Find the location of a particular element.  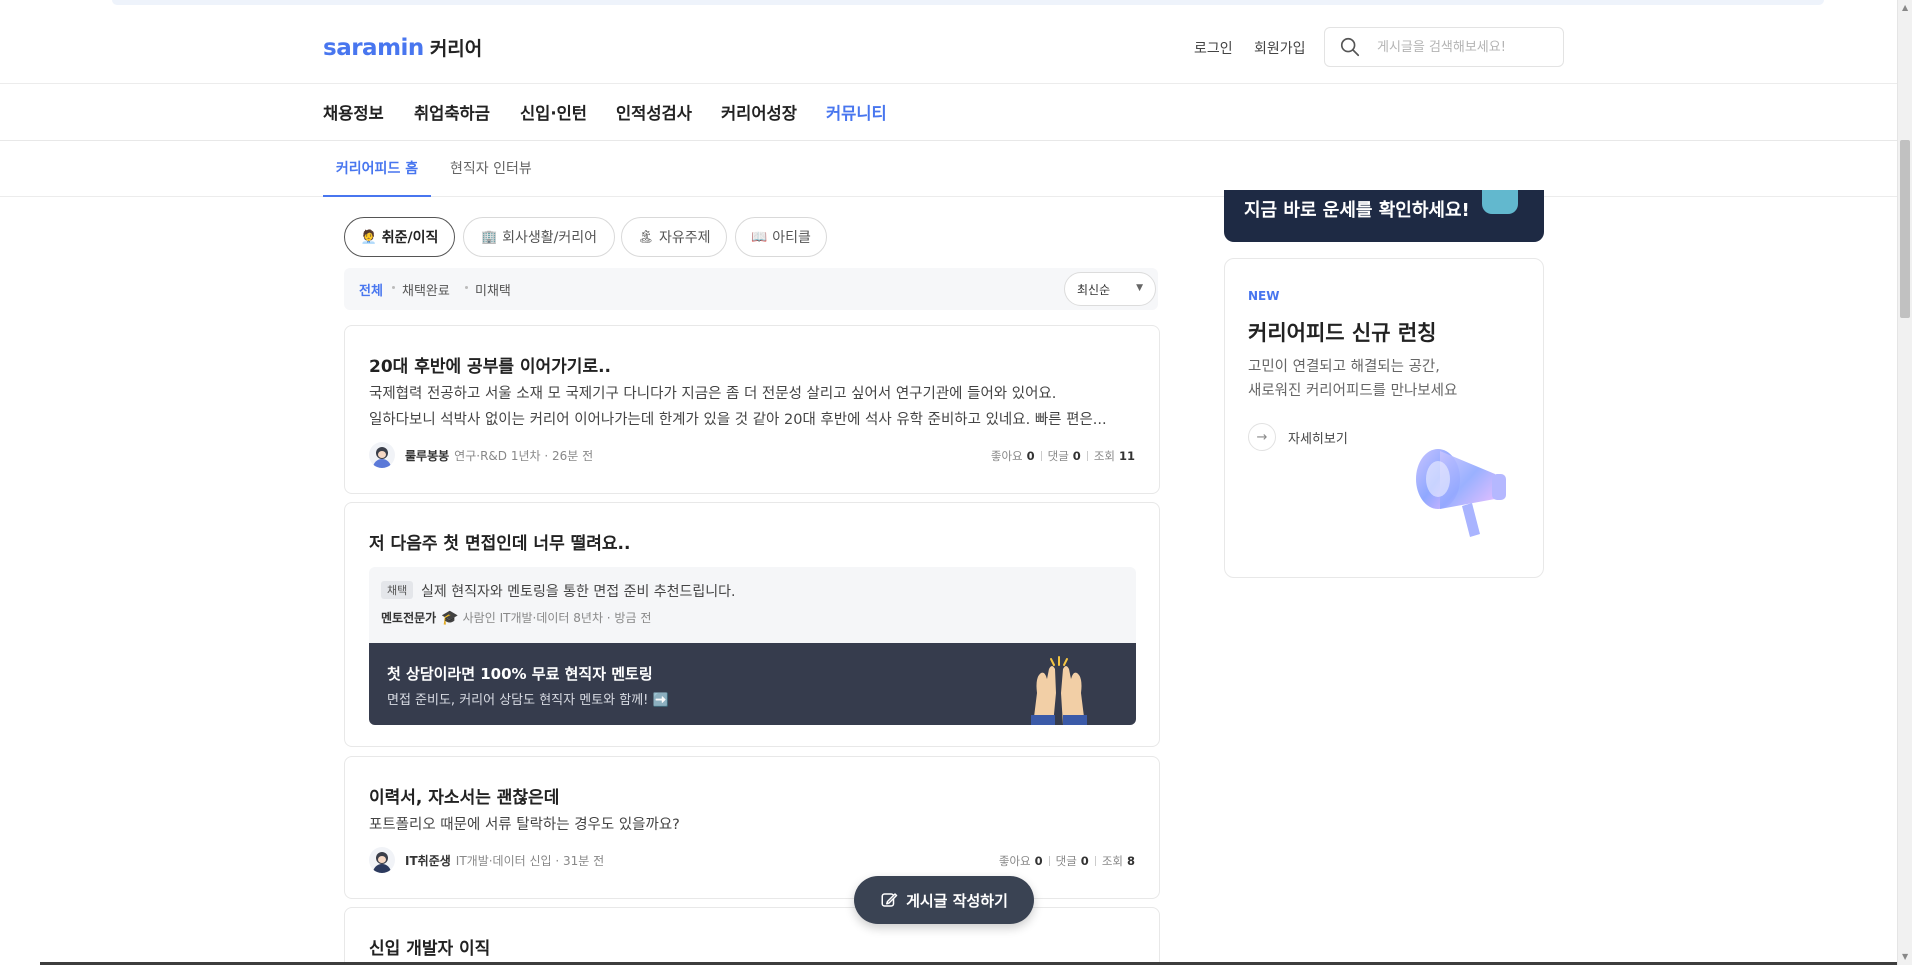

post-meta: 룰루봉봉 연구·R&D 1년차 · 26분 전 is located at coordinates (481, 455).